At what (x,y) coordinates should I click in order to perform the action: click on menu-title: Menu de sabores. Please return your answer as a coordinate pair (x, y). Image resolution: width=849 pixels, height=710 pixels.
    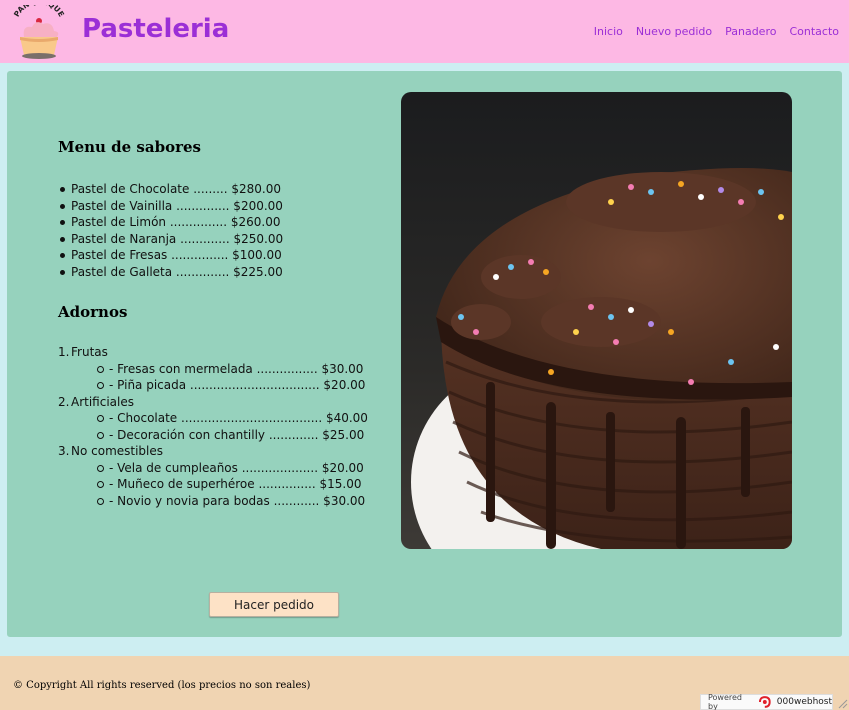
    Looking at the image, I should click on (129, 147).